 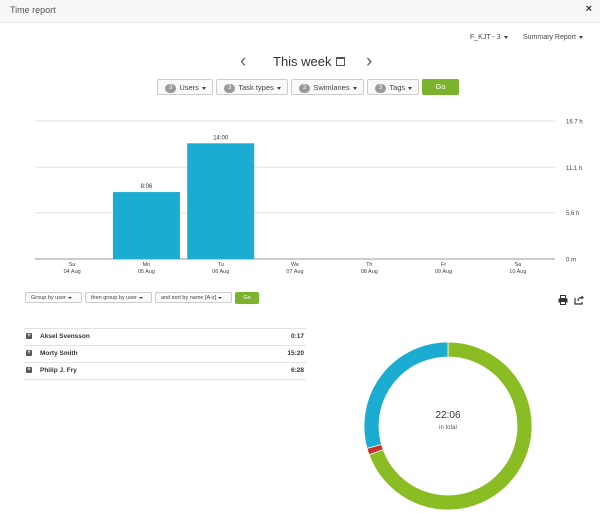 What do you see at coordinates (243, 62) in the screenshot?
I see `previous-week-arrow-icon: ‹` at bounding box center [243, 62].